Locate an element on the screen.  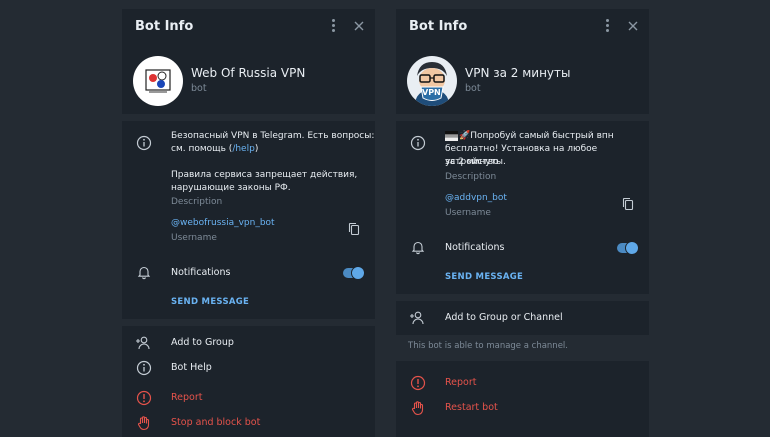
description-line: нарушающие законы РФ. is located at coordinates (231, 188).